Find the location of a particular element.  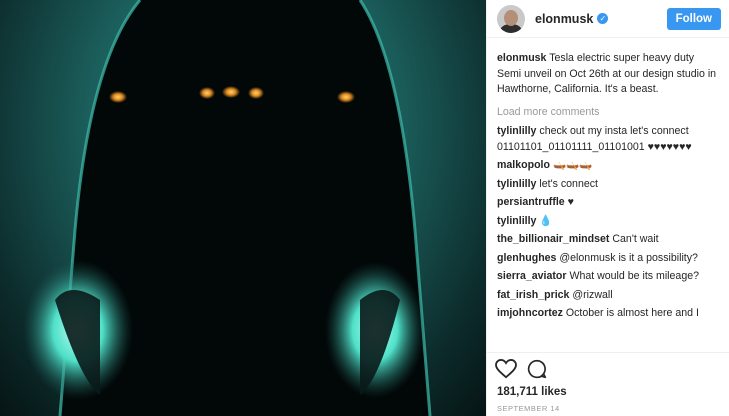

comment-text: Can't wait is located at coordinates (635, 239).